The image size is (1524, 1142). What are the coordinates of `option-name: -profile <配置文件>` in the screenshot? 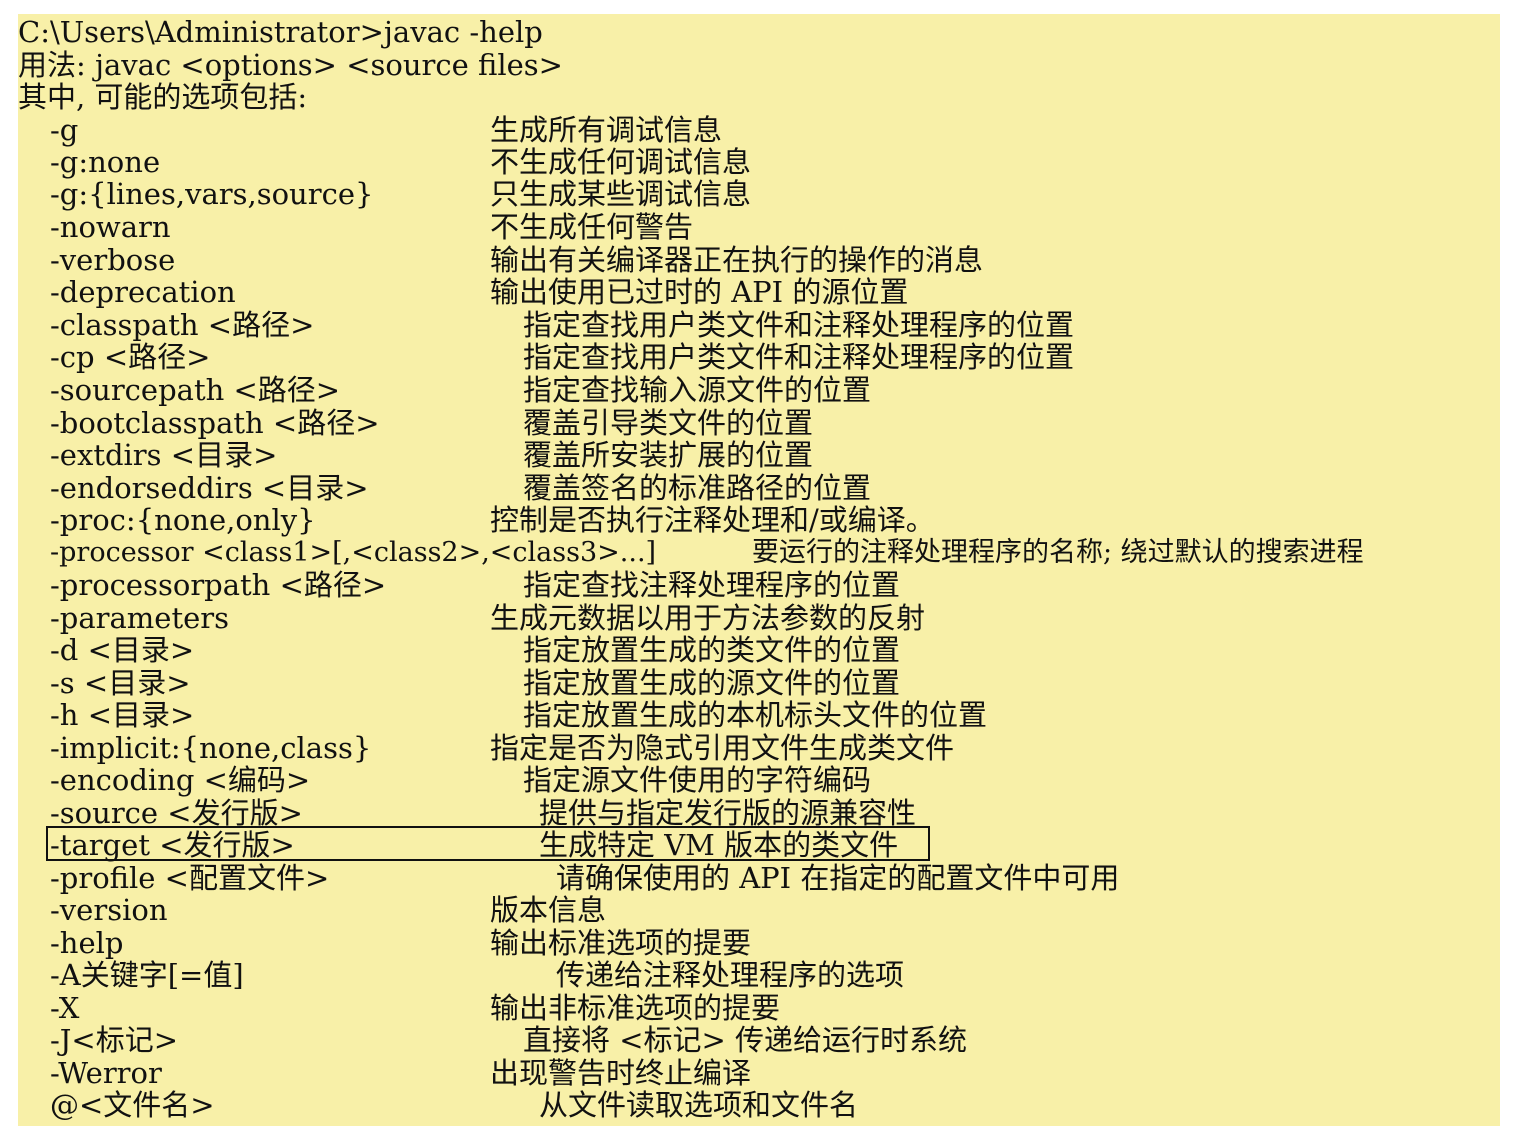 It's located at (190, 878).